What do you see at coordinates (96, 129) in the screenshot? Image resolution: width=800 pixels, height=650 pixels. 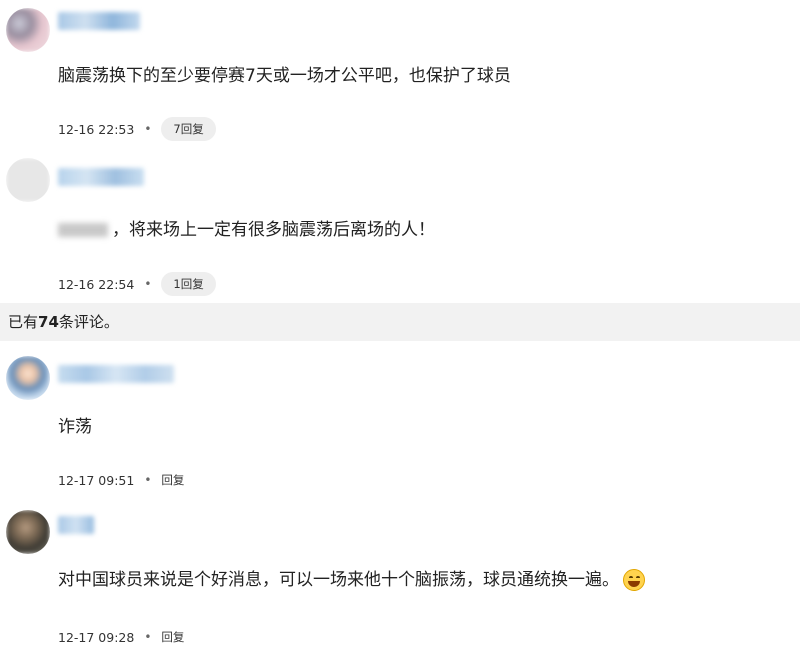 I see `comment-timestamp: 12-16 22:53` at bounding box center [96, 129].